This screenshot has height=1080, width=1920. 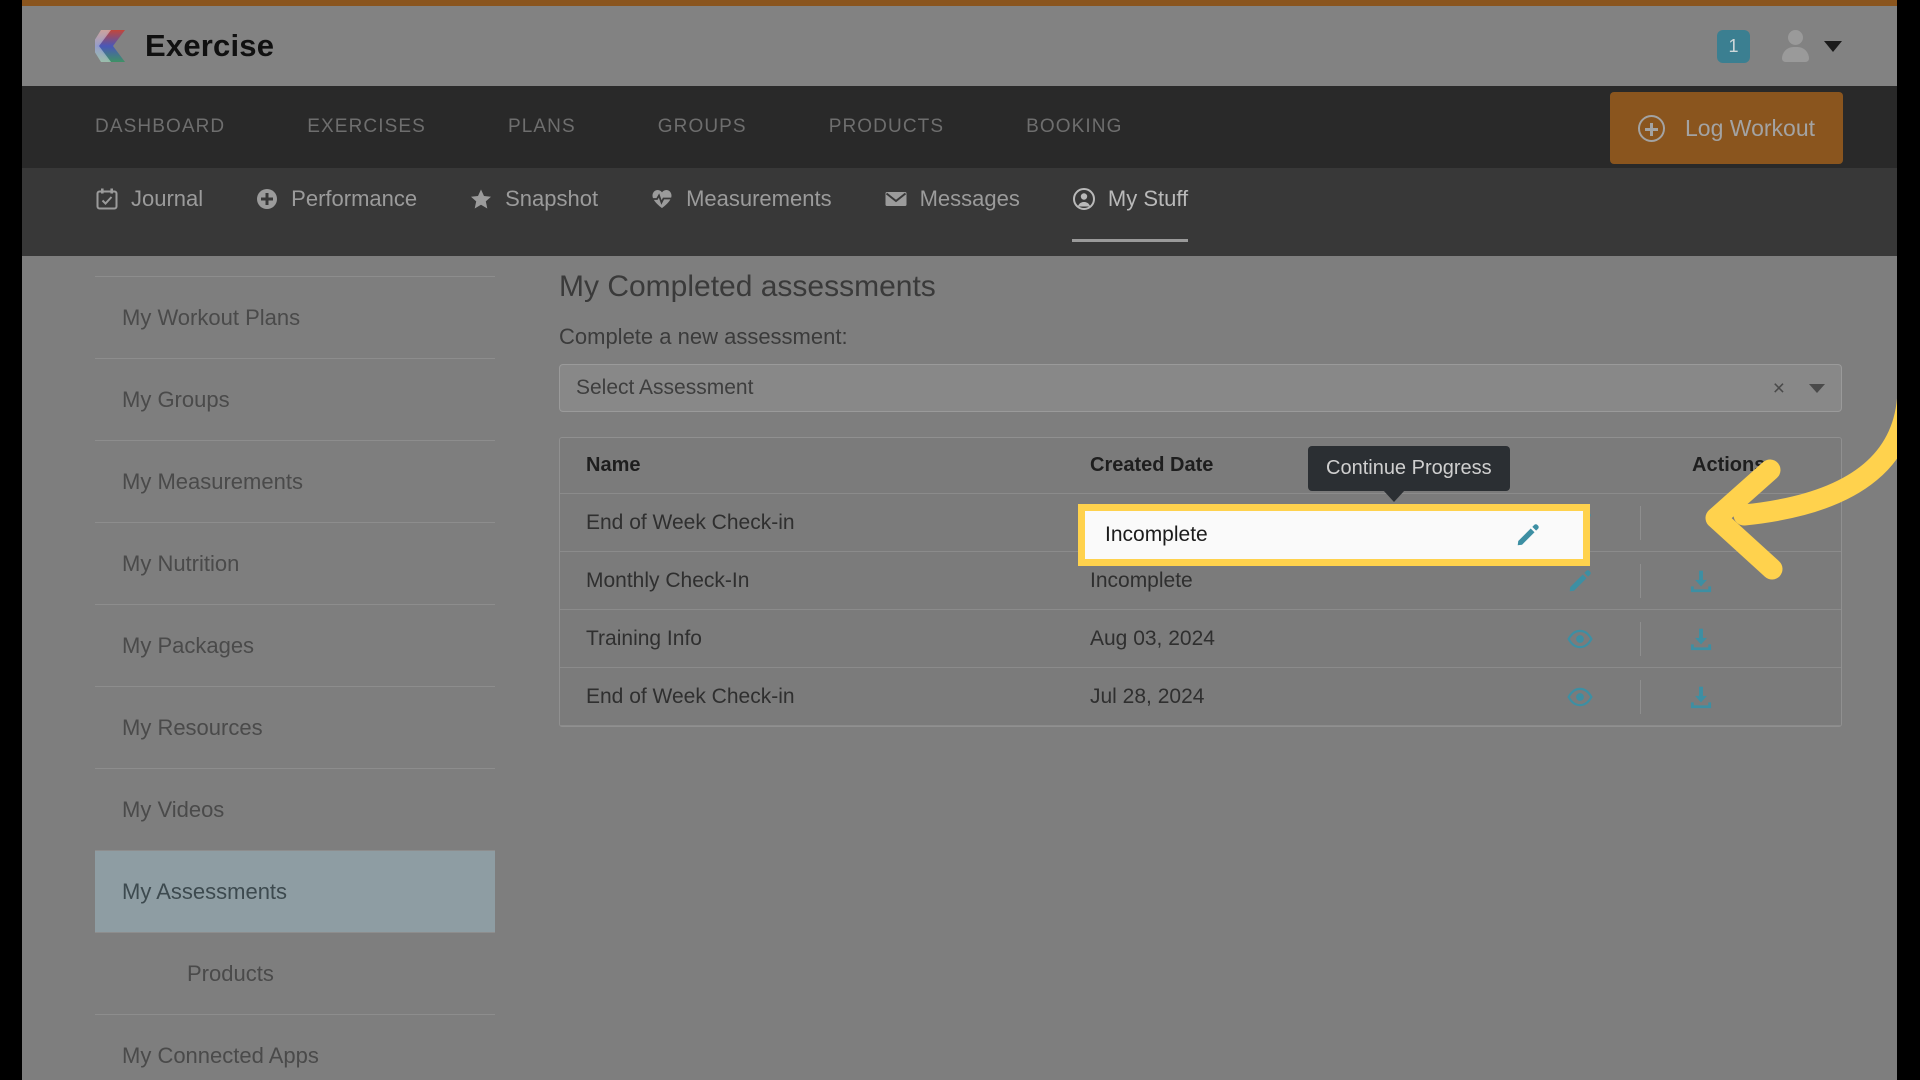 What do you see at coordinates (295, 1047) in the screenshot?
I see `sidebar-item-my-connected-apps: My Connected Apps` at bounding box center [295, 1047].